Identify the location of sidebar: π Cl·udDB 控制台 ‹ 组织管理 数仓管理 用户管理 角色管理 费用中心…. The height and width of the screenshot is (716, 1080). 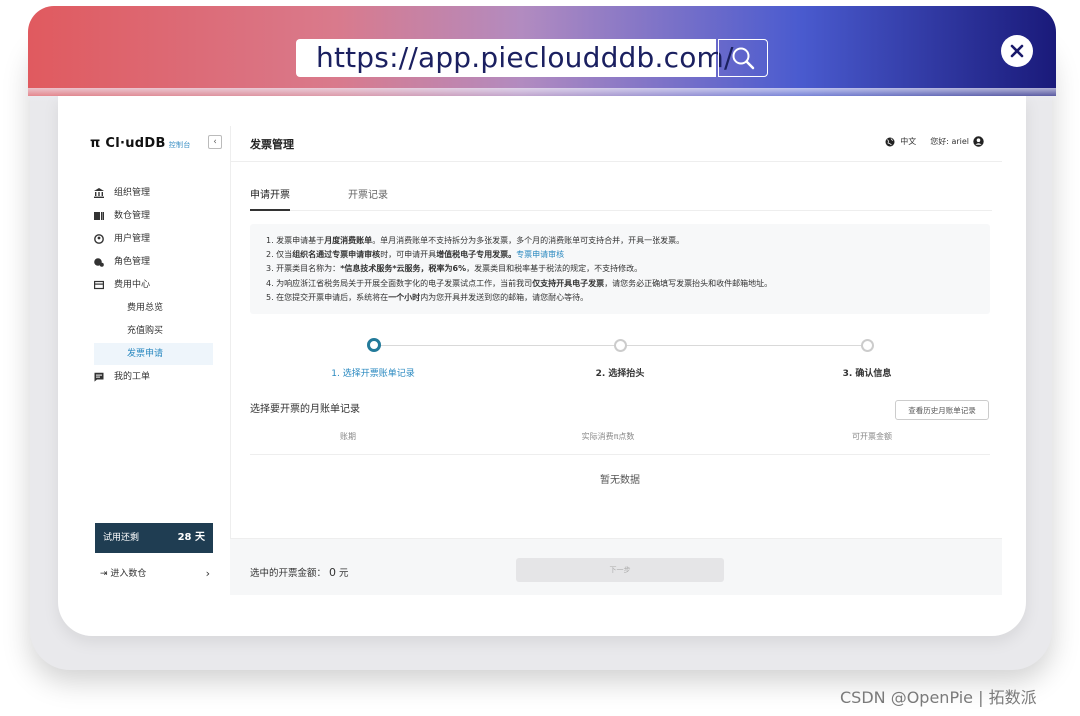
(155, 360).